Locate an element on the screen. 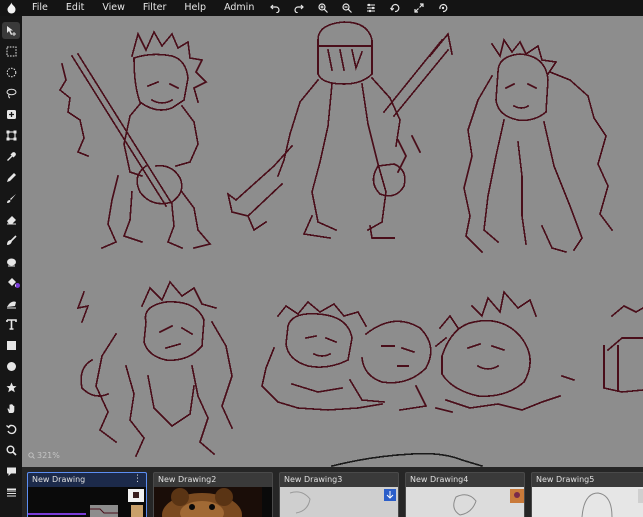  resize-icon is located at coordinates (443, 8).